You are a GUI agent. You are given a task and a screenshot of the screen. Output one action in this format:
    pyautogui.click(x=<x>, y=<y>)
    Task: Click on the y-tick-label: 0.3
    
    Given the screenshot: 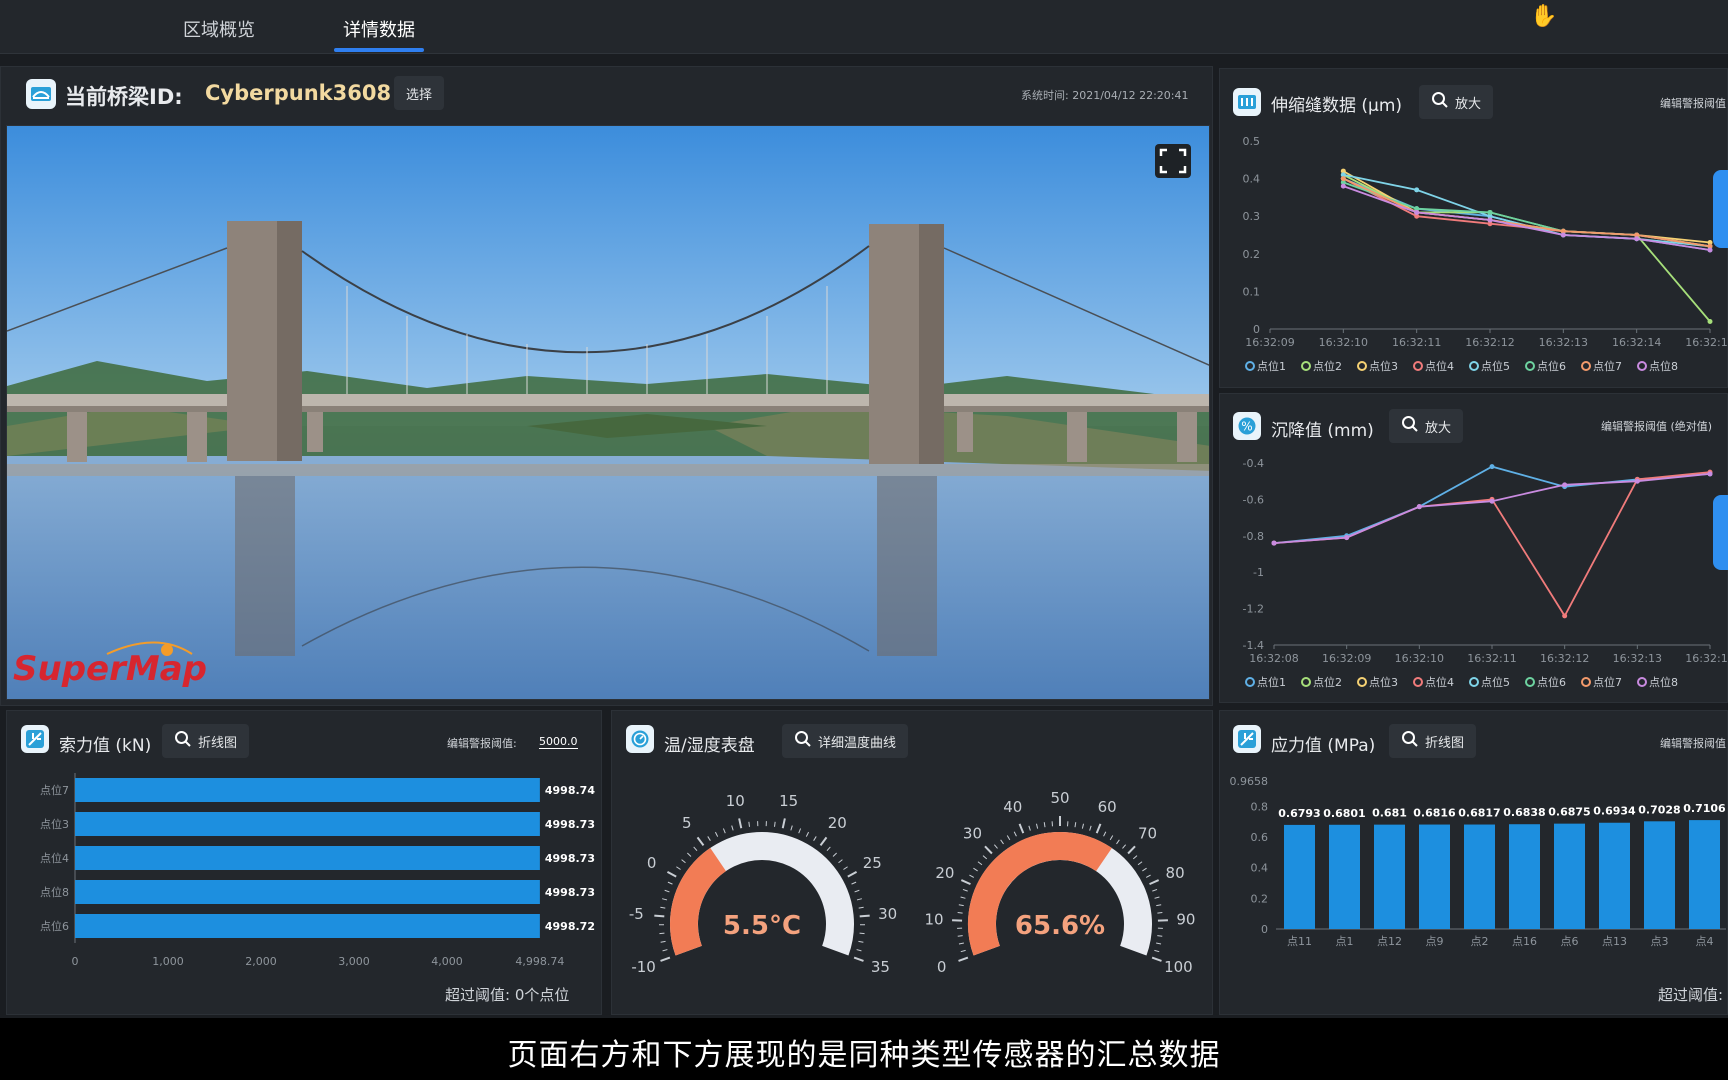 What is the action you would take?
    pyautogui.click(x=1252, y=216)
    